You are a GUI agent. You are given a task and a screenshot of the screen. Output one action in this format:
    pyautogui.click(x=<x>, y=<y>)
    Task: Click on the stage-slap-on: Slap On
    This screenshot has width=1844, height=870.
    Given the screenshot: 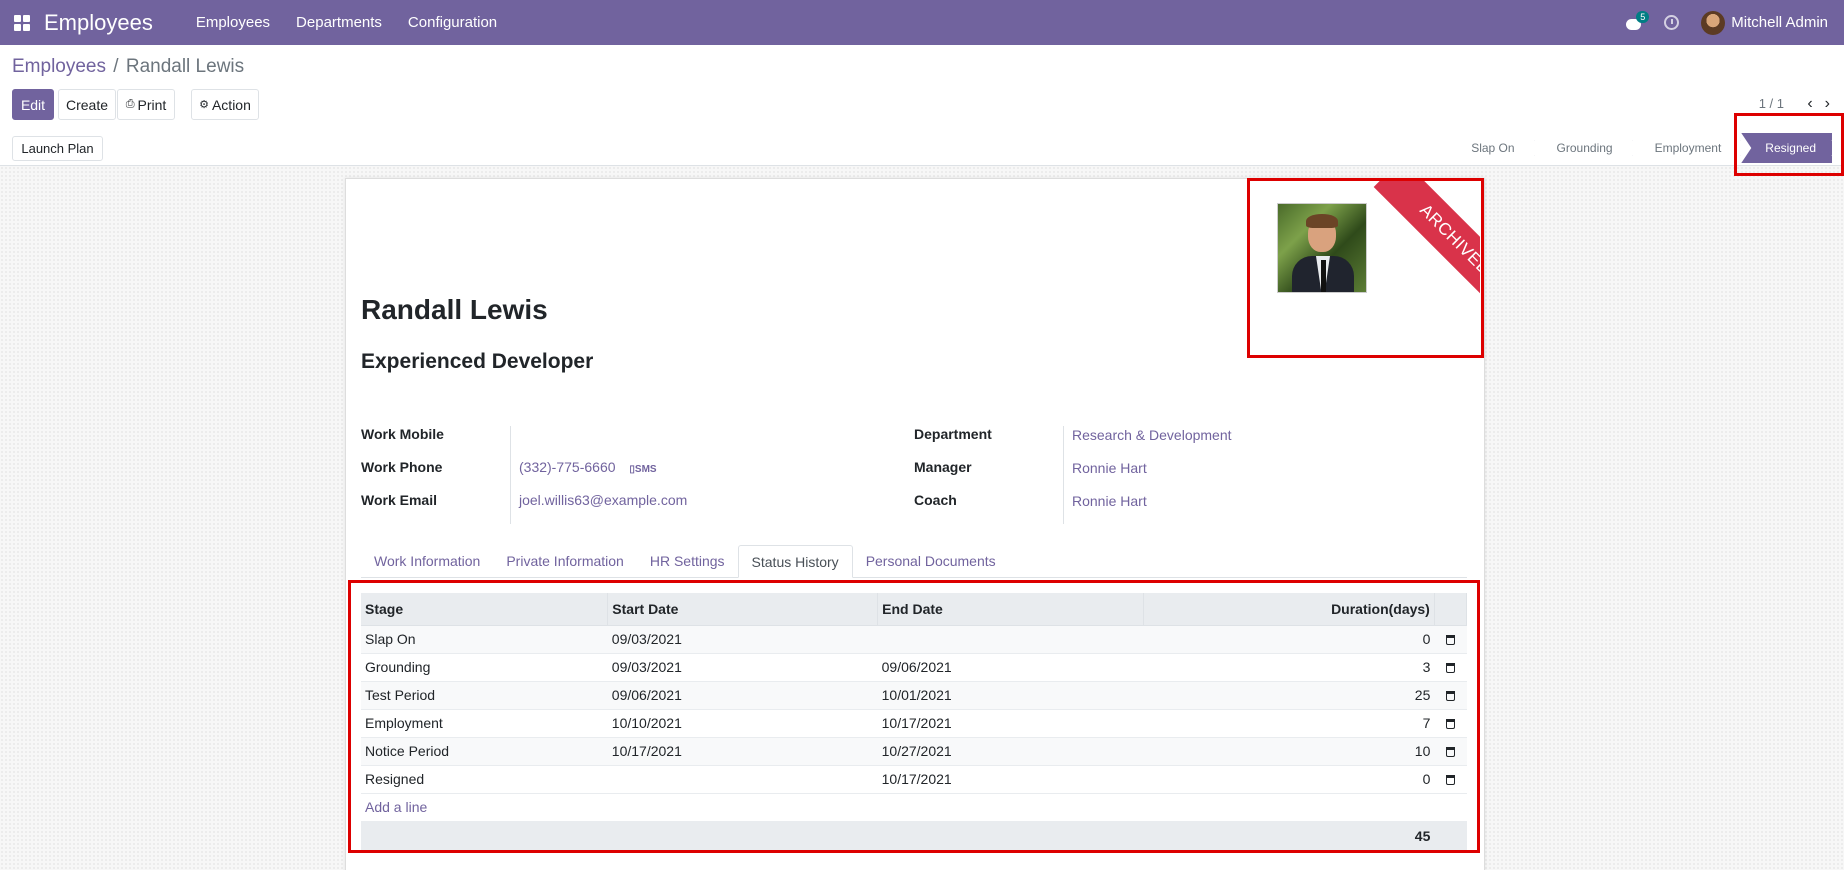 What is the action you would take?
    pyautogui.click(x=1492, y=148)
    